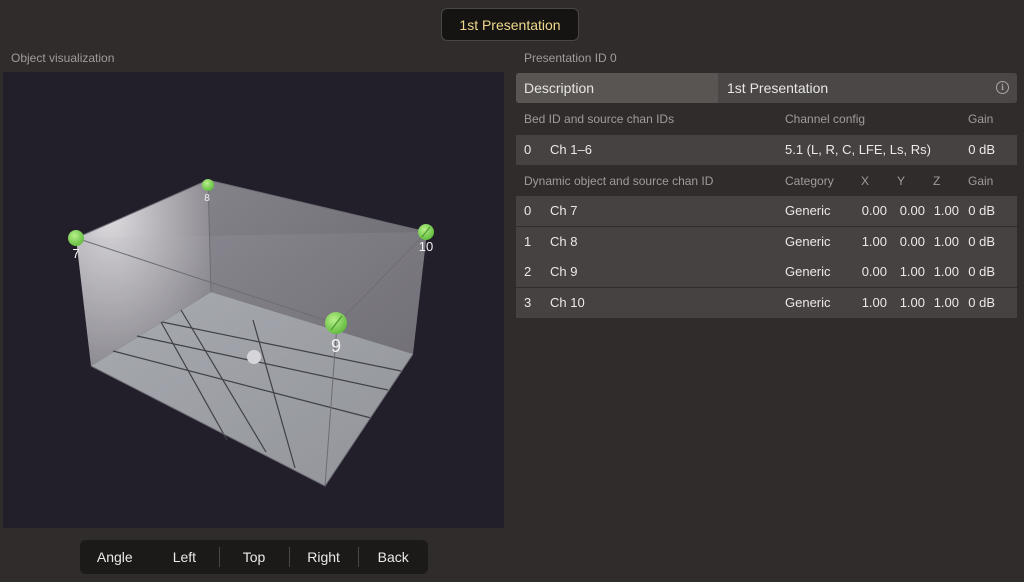 The image size is (1024, 582). I want to click on object-ids-header: Dynamic object and source chan ID, so click(619, 181).